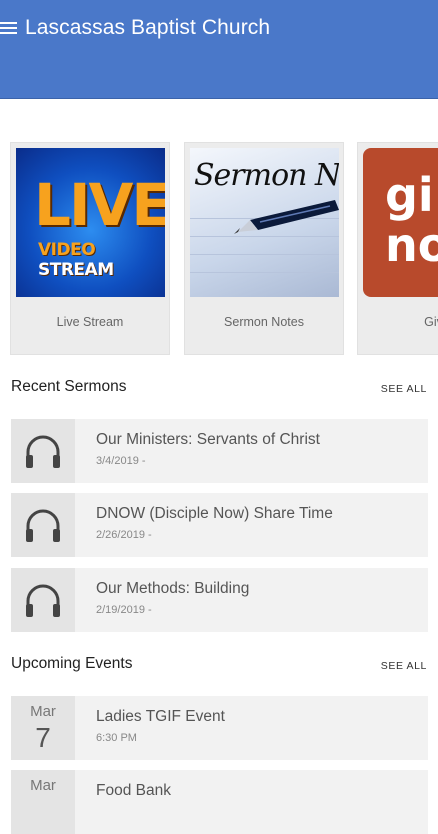 The height and width of the screenshot is (834, 438). What do you see at coordinates (404, 666) in the screenshot?
I see `see-all-events-link: SEE ALL` at bounding box center [404, 666].